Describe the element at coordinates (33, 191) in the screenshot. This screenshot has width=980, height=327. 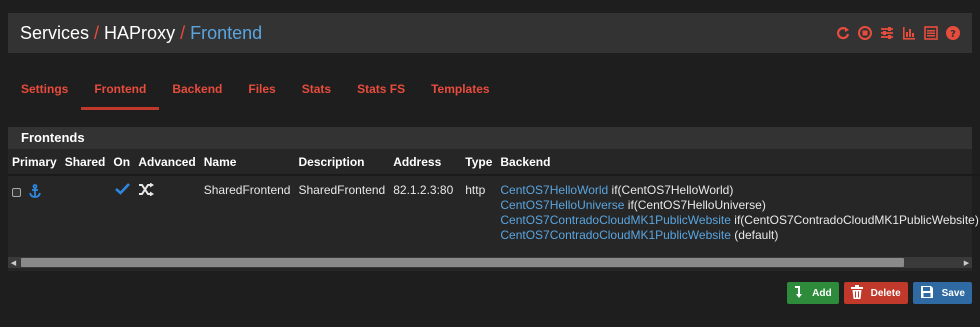
I see `anchor-icon` at that location.